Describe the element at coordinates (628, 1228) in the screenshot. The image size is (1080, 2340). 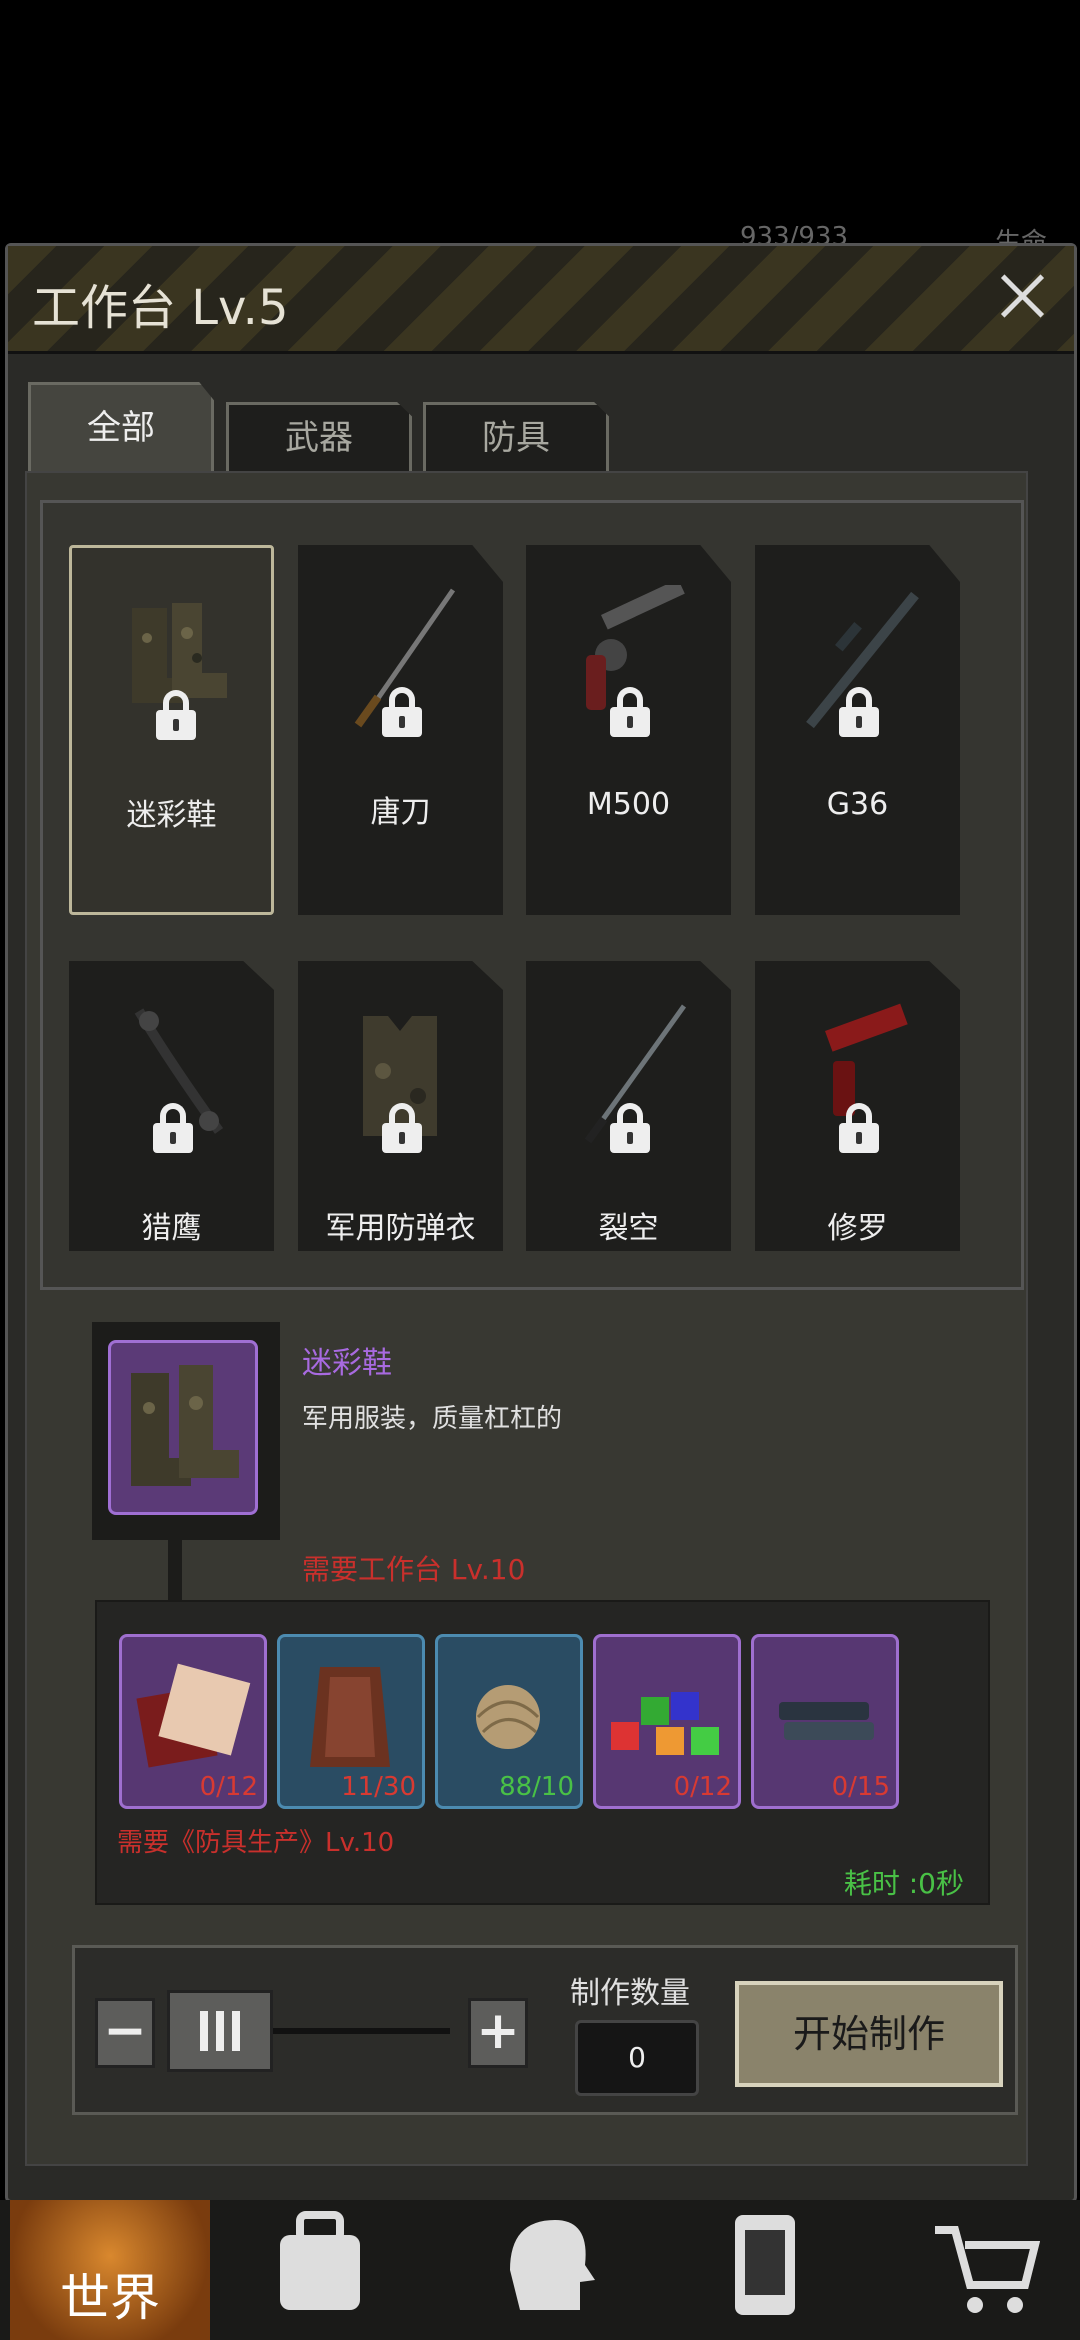
I see `recipe-name: 裂空` at that location.